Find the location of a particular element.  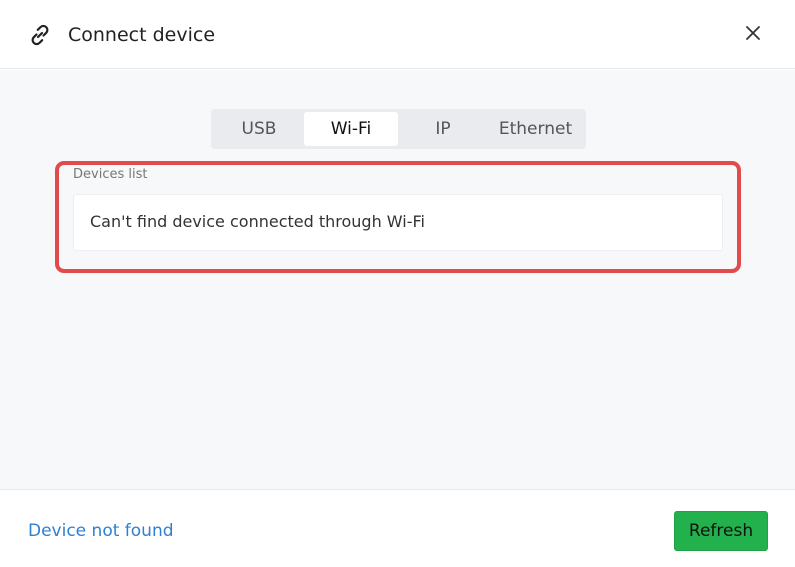

dialog-title: Connect device is located at coordinates (142, 35).